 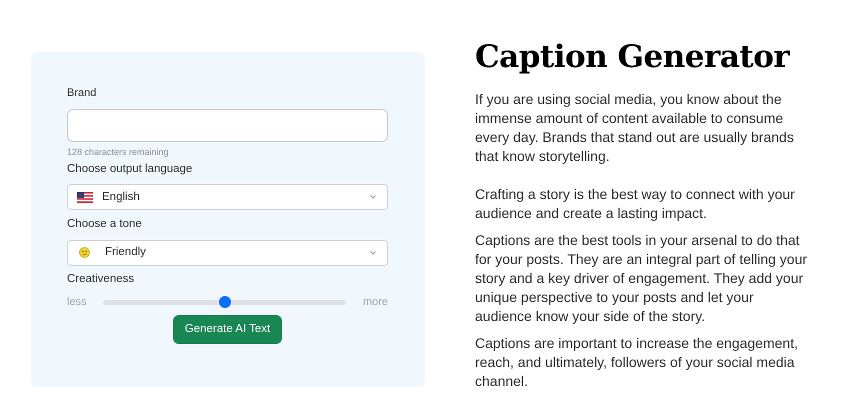 What do you see at coordinates (130, 169) in the screenshot?
I see `field-label: Choose output language` at bounding box center [130, 169].